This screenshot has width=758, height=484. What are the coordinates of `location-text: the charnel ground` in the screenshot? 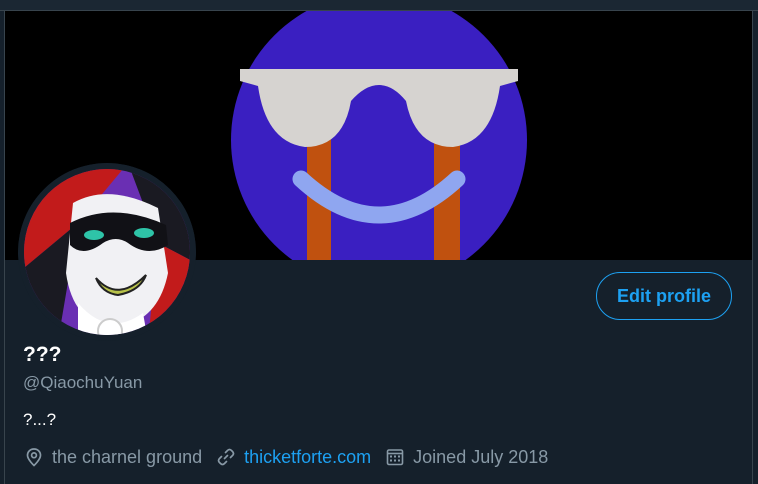 It's located at (127, 456).